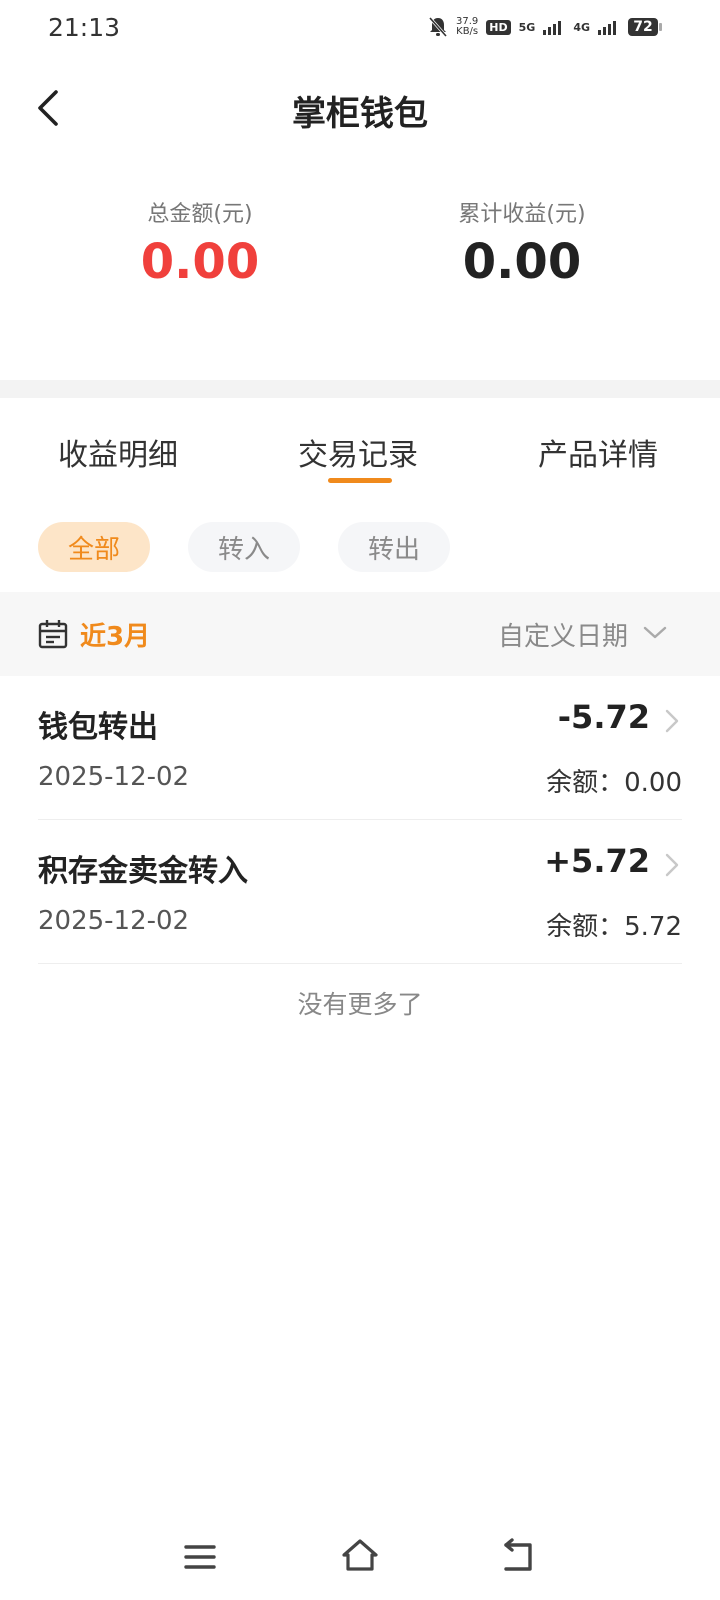 The image size is (720, 1600). I want to click on filter-transfer-out: 转出, so click(394, 547).